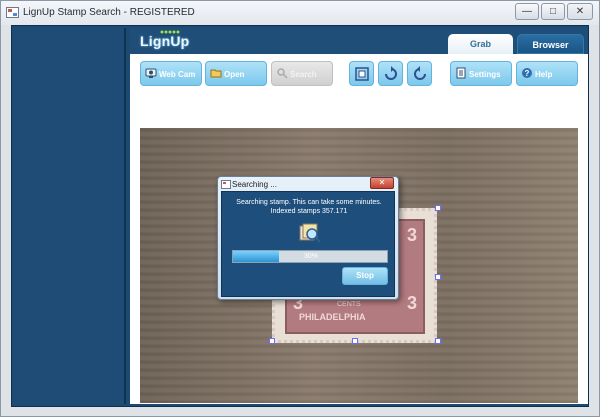 Image resolution: width=600 pixels, height=417 pixels. Describe the element at coordinates (332, 317) in the screenshot. I see `stamp-city-text: PHILADELPHIA` at that location.